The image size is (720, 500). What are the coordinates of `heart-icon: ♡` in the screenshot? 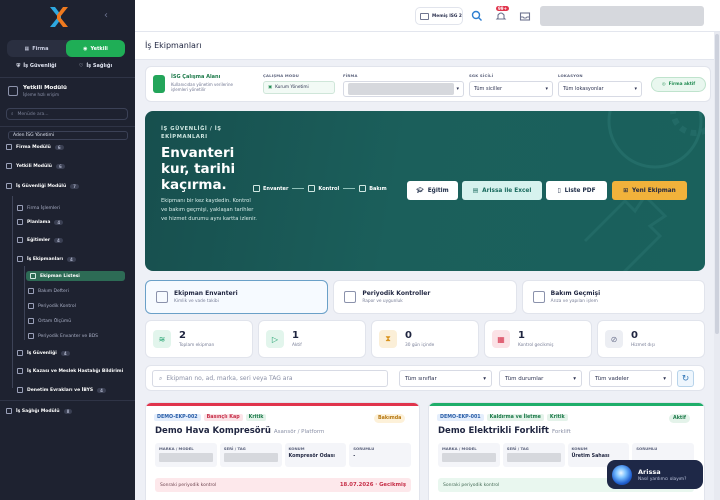 It's located at (81, 66).